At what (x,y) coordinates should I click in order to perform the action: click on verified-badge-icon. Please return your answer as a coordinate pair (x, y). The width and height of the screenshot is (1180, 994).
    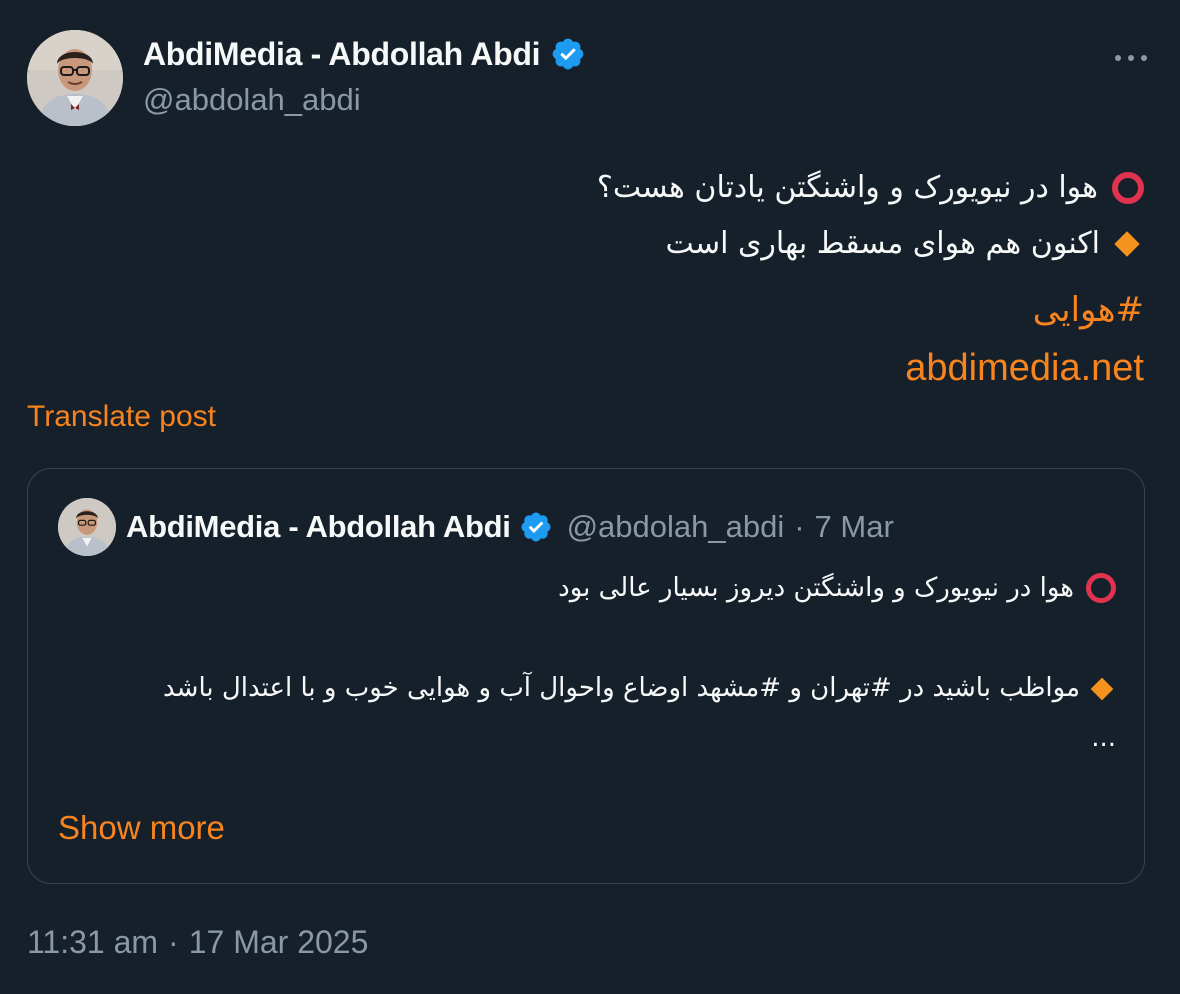
    Looking at the image, I should click on (568, 54).